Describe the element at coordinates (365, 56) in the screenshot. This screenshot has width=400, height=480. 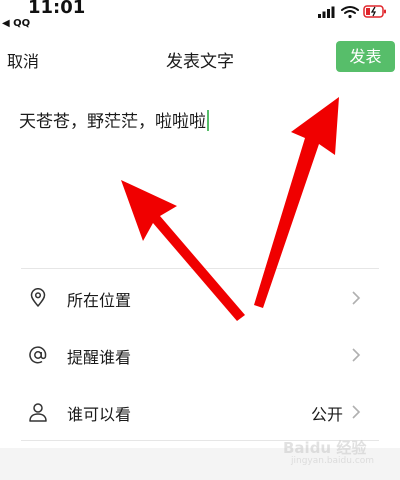
I see `publish-button: 发表` at that location.